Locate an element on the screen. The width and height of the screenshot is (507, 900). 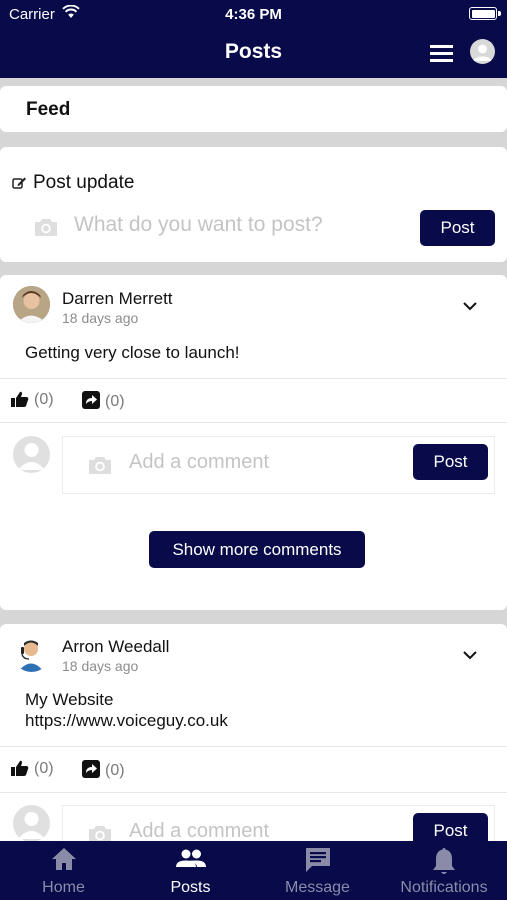
status-bar: Carrier 4:36 PM is located at coordinates (253, 14).